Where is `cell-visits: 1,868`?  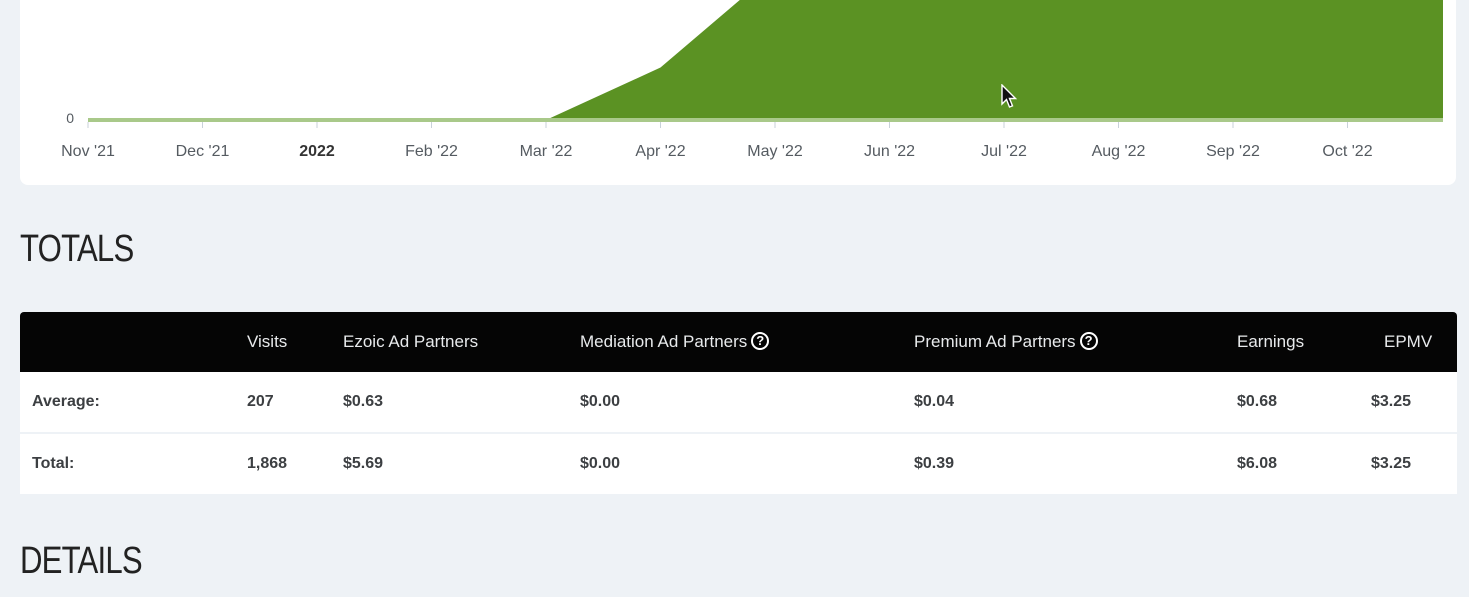 cell-visits: 1,868 is located at coordinates (267, 463).